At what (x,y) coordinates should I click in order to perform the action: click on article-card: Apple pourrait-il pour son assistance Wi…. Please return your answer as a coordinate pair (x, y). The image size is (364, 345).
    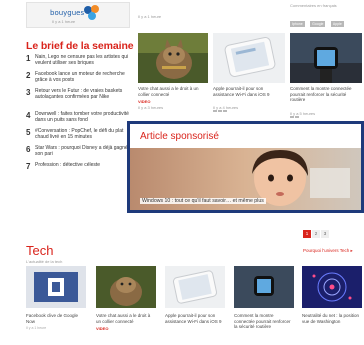
    Looking at the image, I should click on (249, 77).